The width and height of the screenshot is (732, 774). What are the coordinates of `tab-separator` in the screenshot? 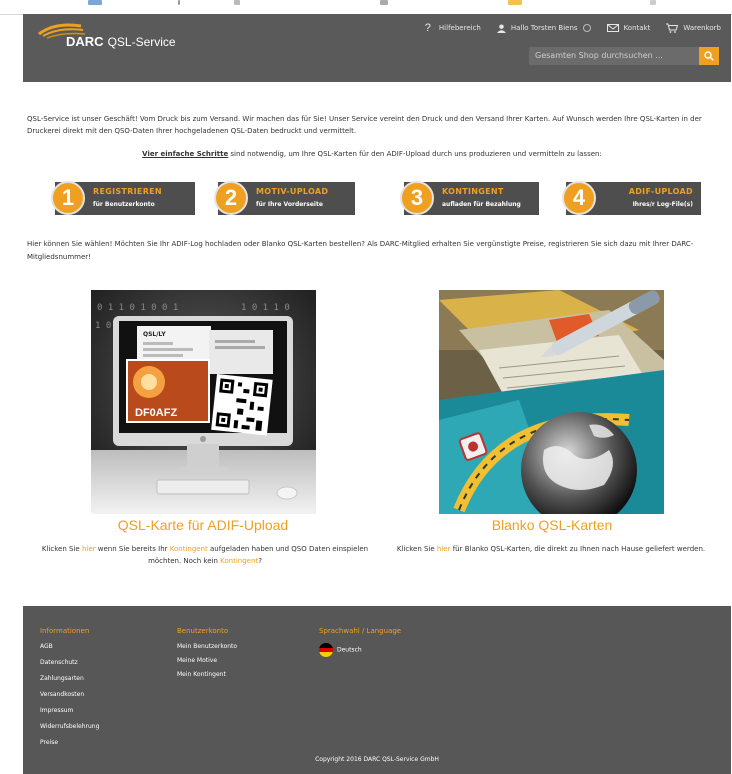 It's located at (179, 2).